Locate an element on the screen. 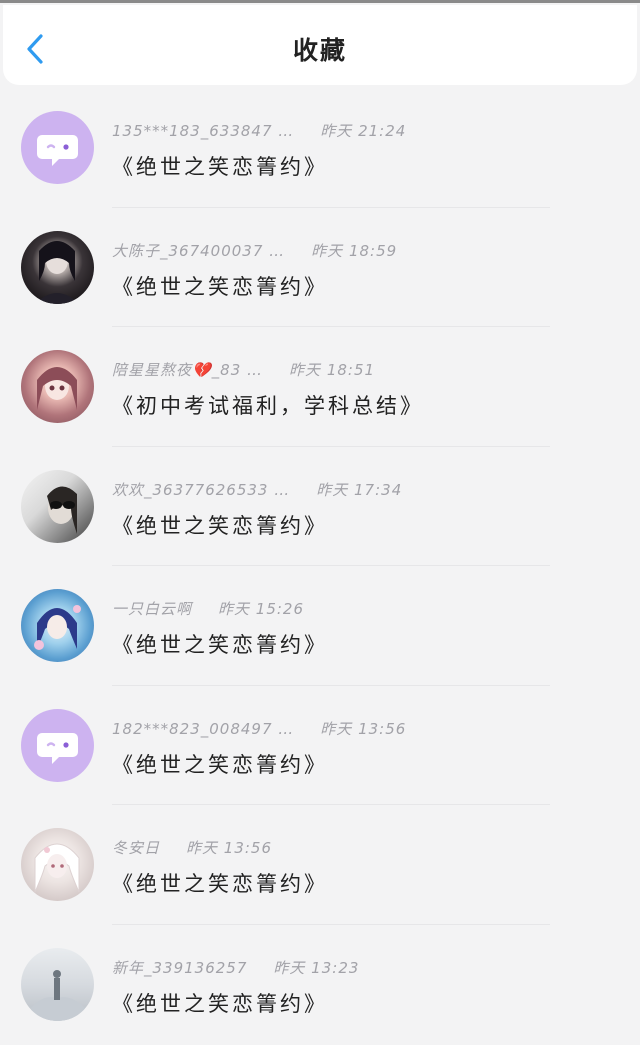  item-meta: 大陈子_367400037 … 昨天 18:59 is located at coordinates (254, 250).